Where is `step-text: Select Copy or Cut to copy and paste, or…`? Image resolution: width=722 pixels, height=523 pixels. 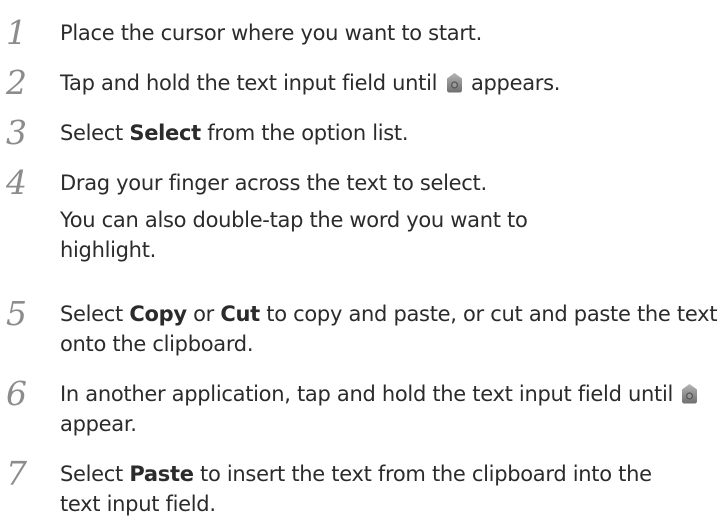 step-text: Select Copy or Cut to copy and paste, or… is located at coordinates (390, 329).